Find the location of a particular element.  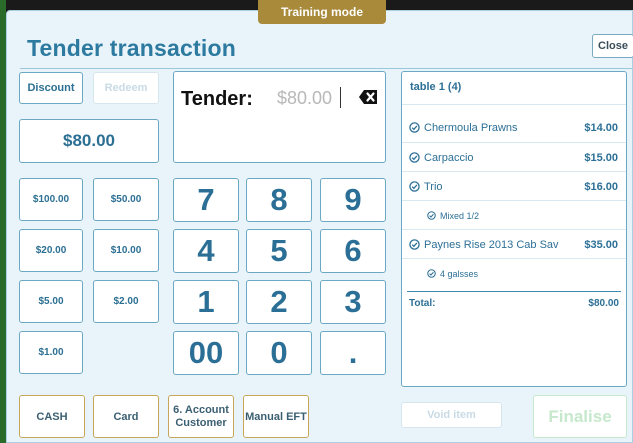

keypad-decimal: . is located at coordinates (353, 353).